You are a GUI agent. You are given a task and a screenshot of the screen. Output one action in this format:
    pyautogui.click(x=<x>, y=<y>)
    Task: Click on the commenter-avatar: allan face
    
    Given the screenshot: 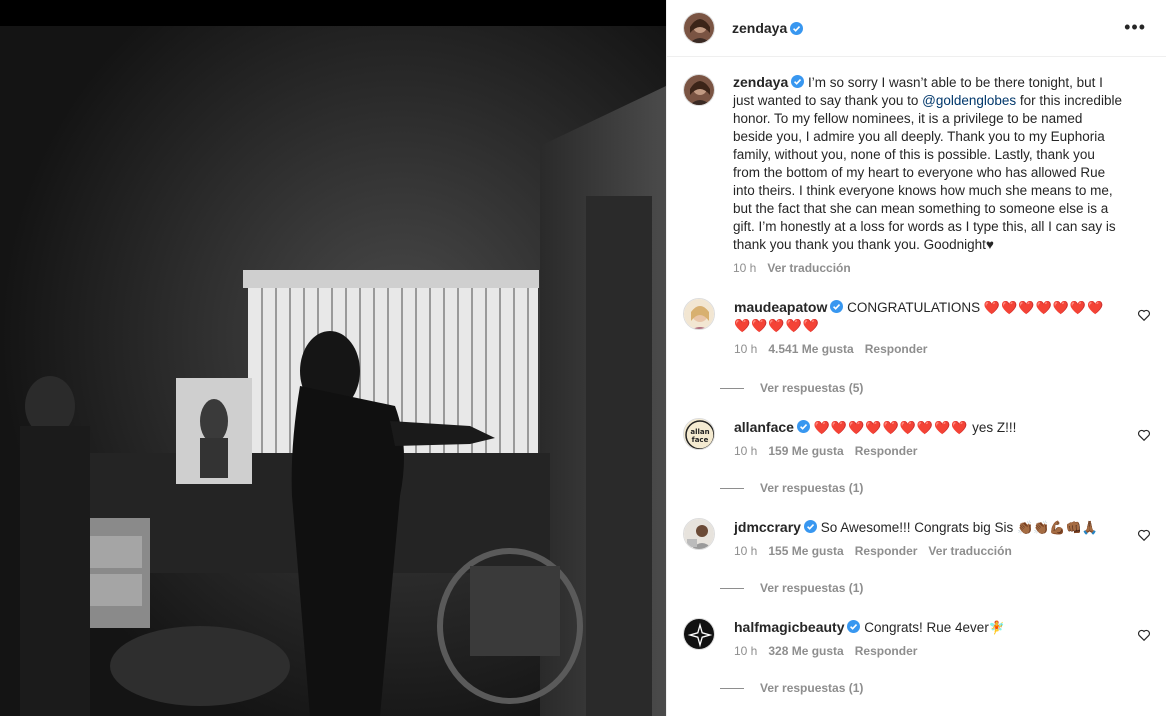 What is the action you would take?
    pyautogui.click(x=699, y=434)
    